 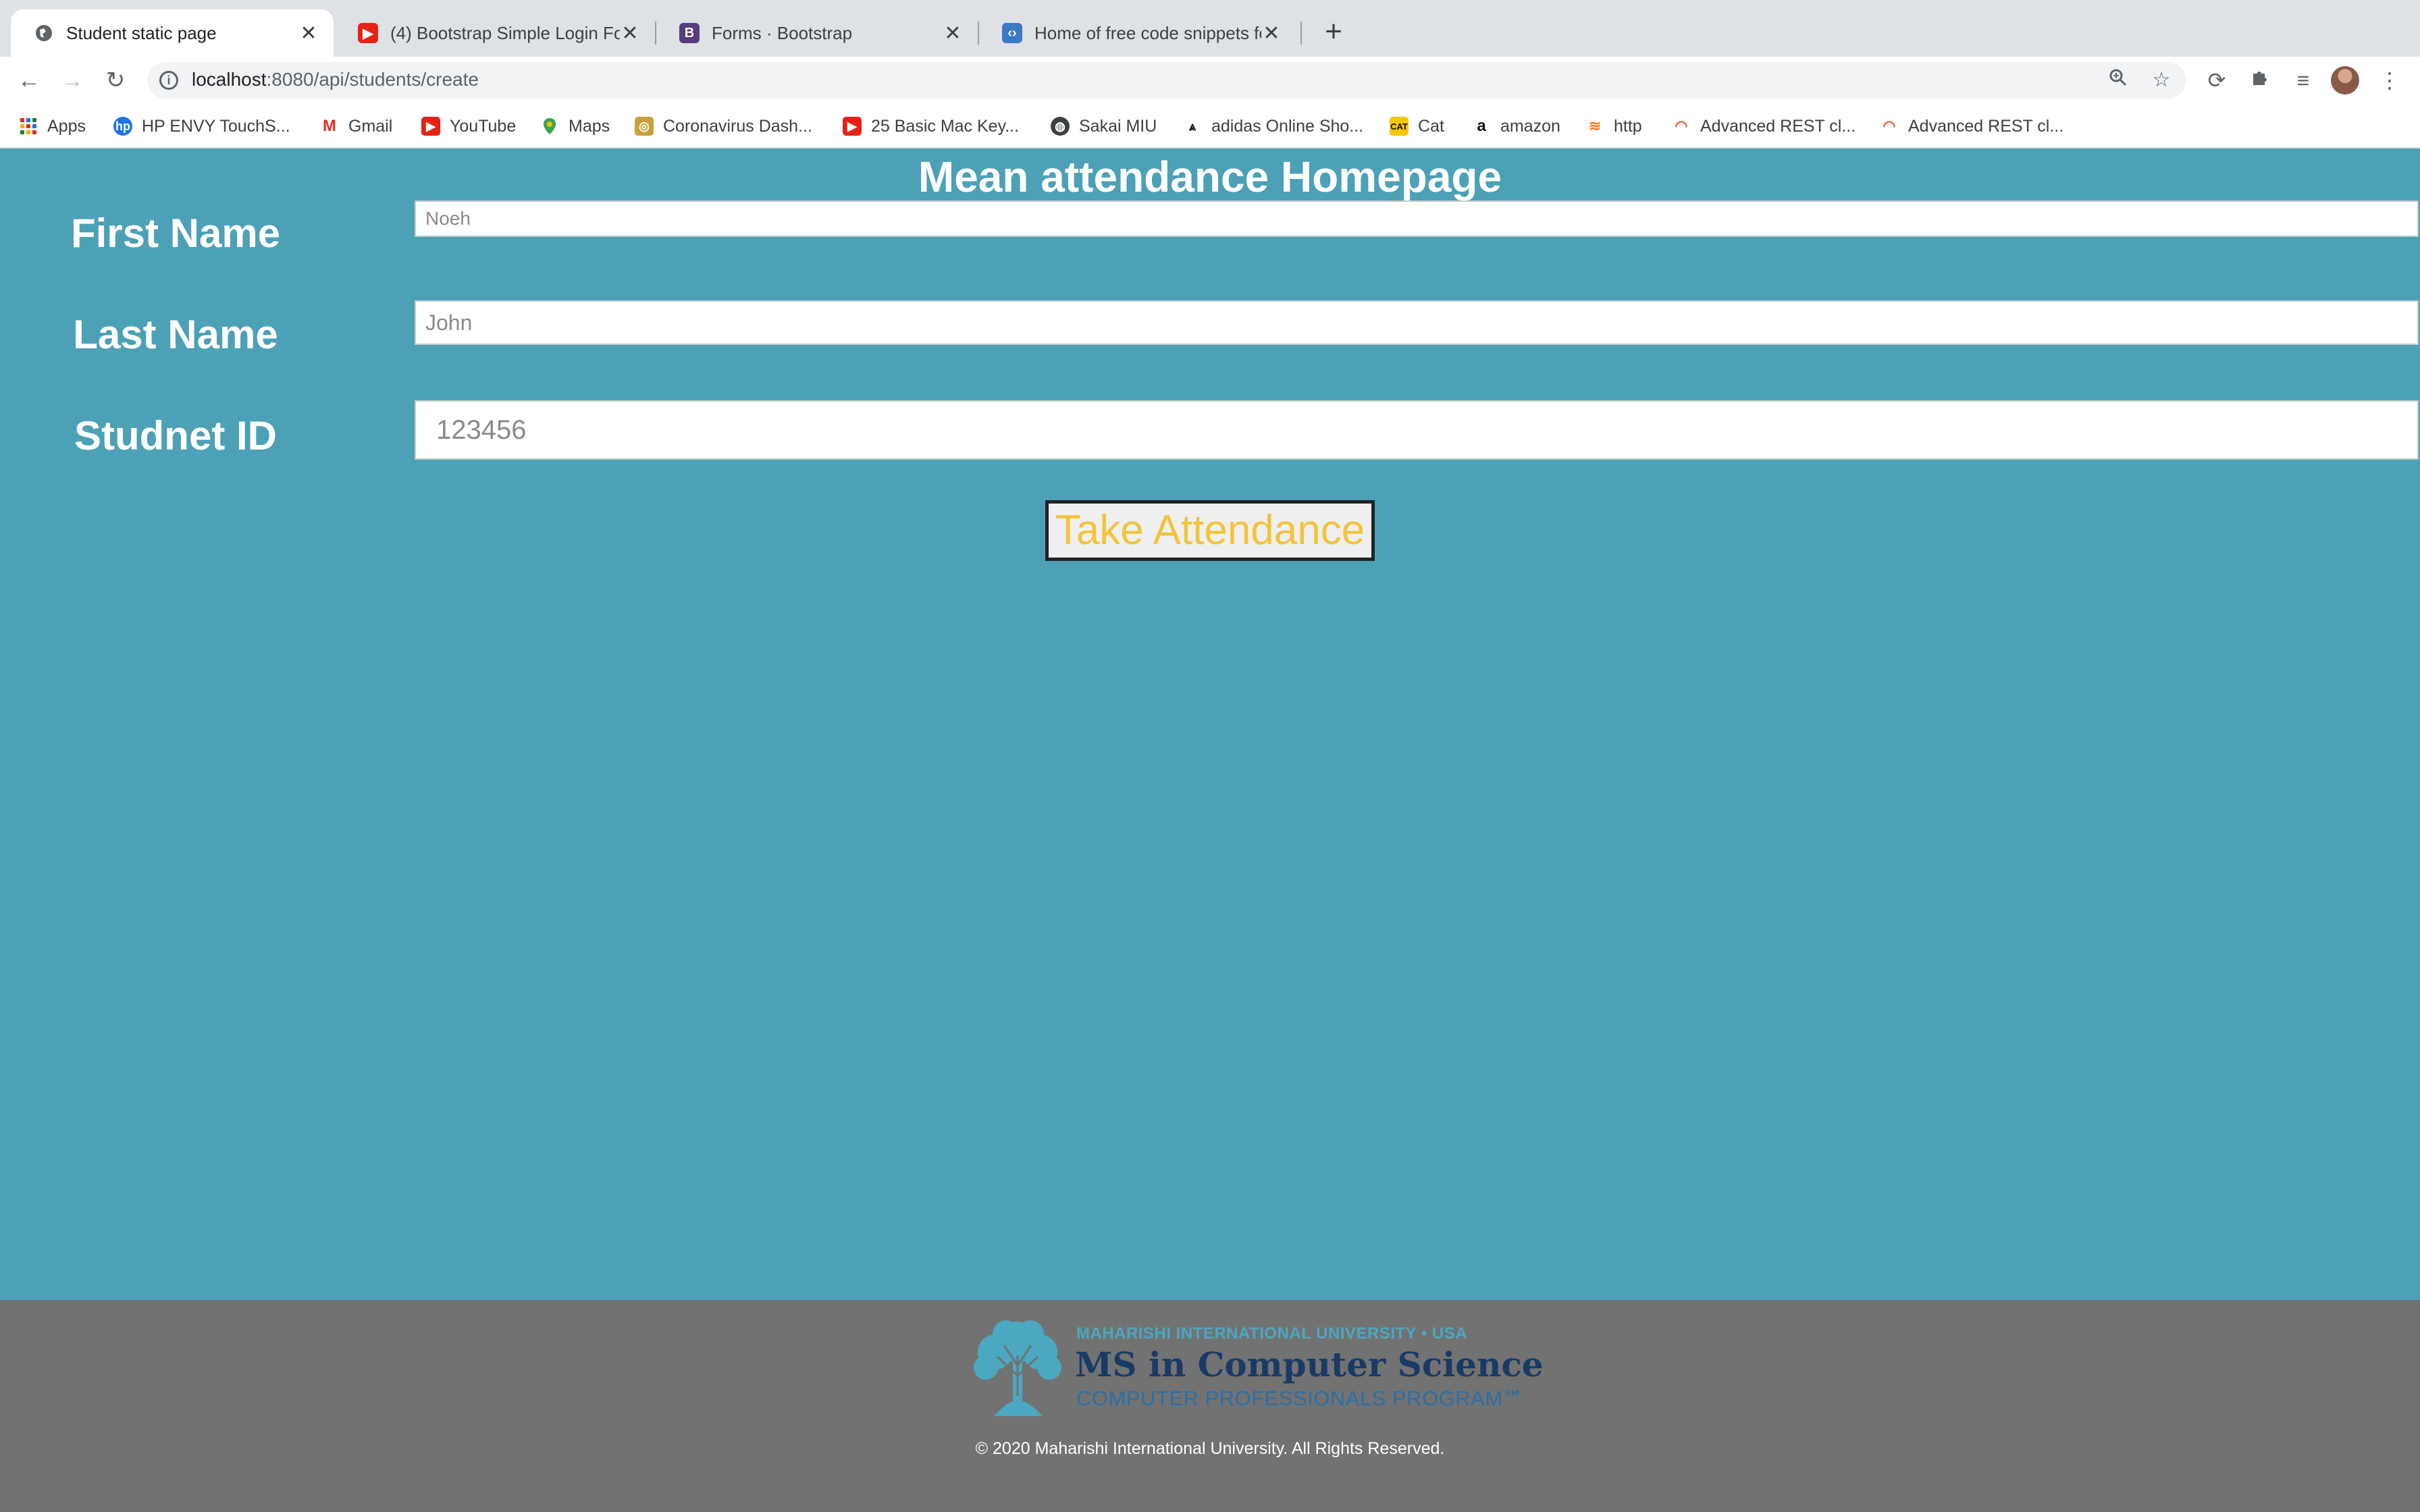 I want to click on url-path: :8080/api/students/create, so click(x=372, y=79).